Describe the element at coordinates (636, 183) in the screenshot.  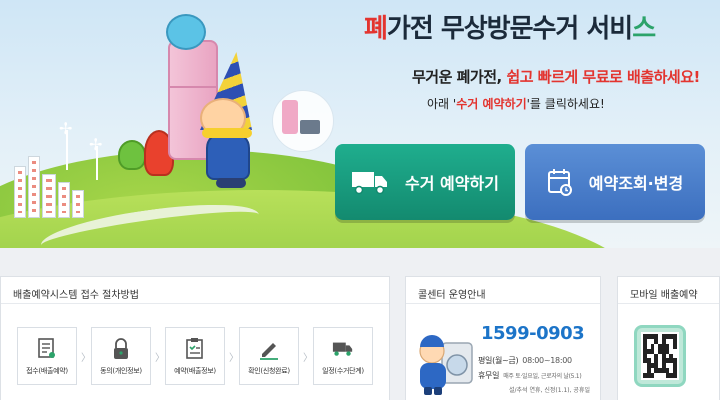
I see `inquiry-button-label: 예약조회·변경` at that location.